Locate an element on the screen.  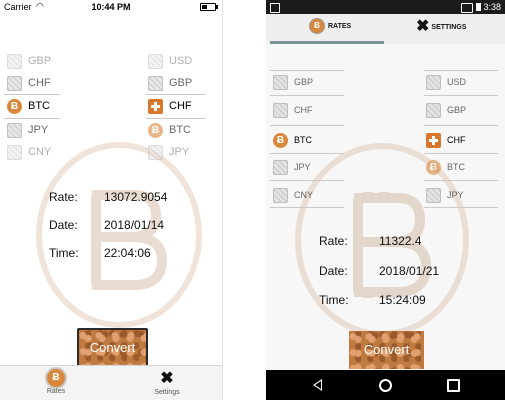
date-value: 2018/01/14 is located at coordinates (134, 225).